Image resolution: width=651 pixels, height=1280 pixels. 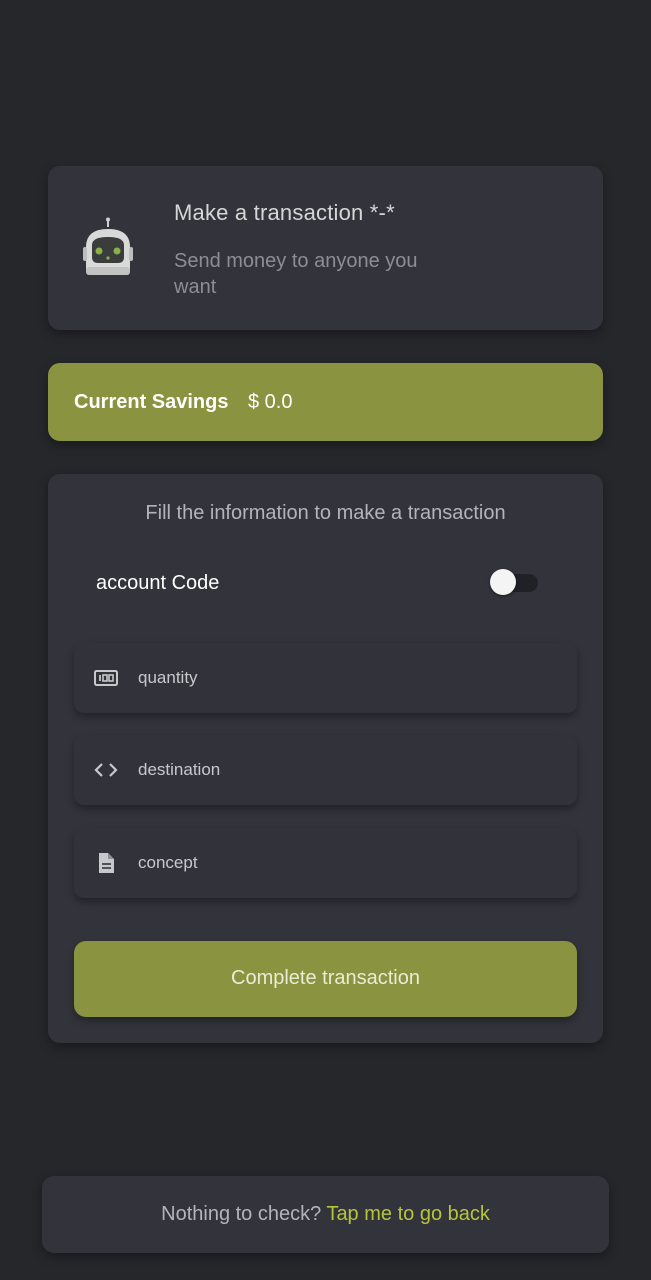 What do you see at coordinates (503, 582) in the screenshot?
I see `toggle-thumb` at bounding box center [503, 582].